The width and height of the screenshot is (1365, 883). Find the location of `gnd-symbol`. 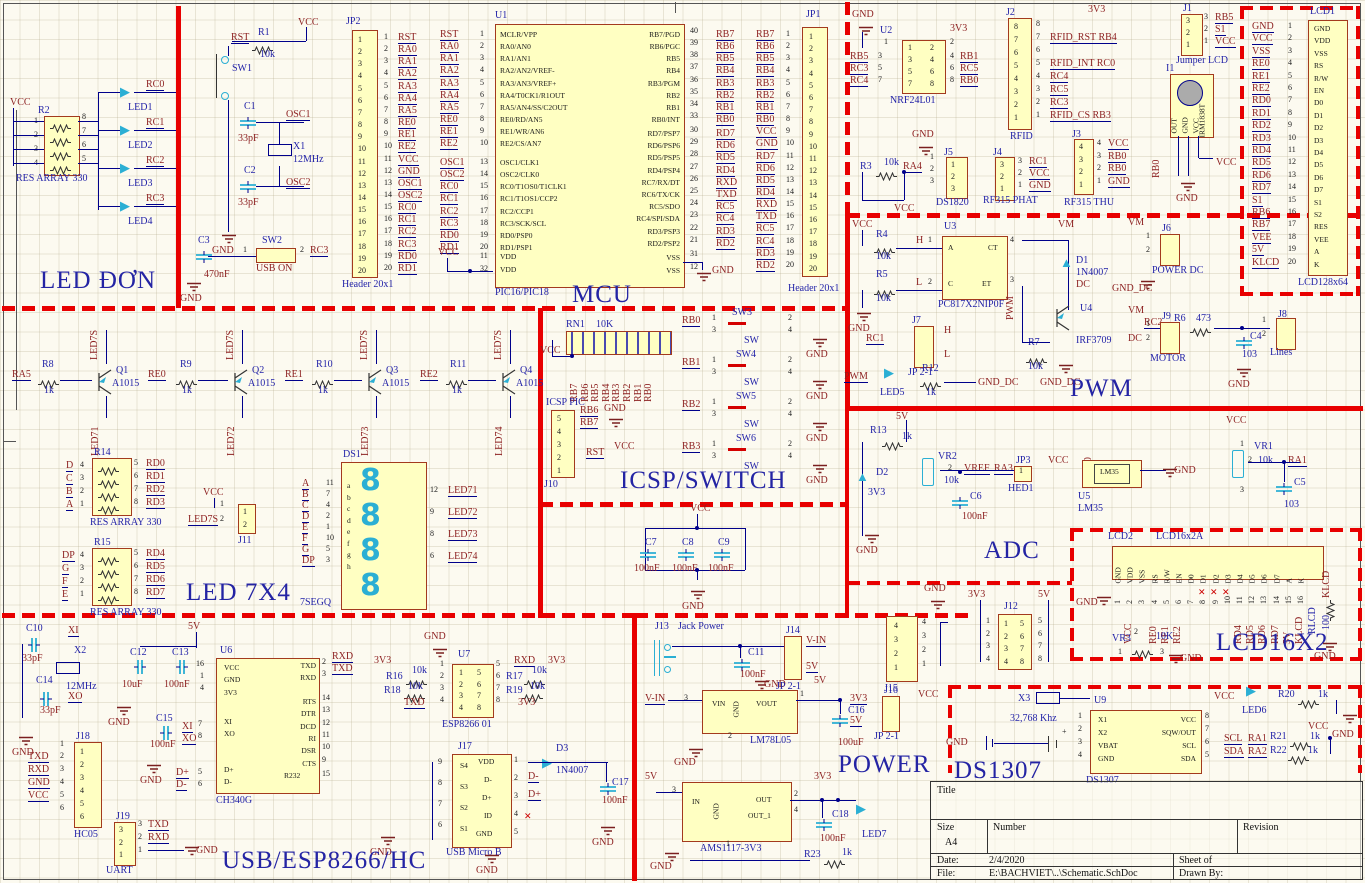

gnd-symbol is located at coordinates (1244, 372).